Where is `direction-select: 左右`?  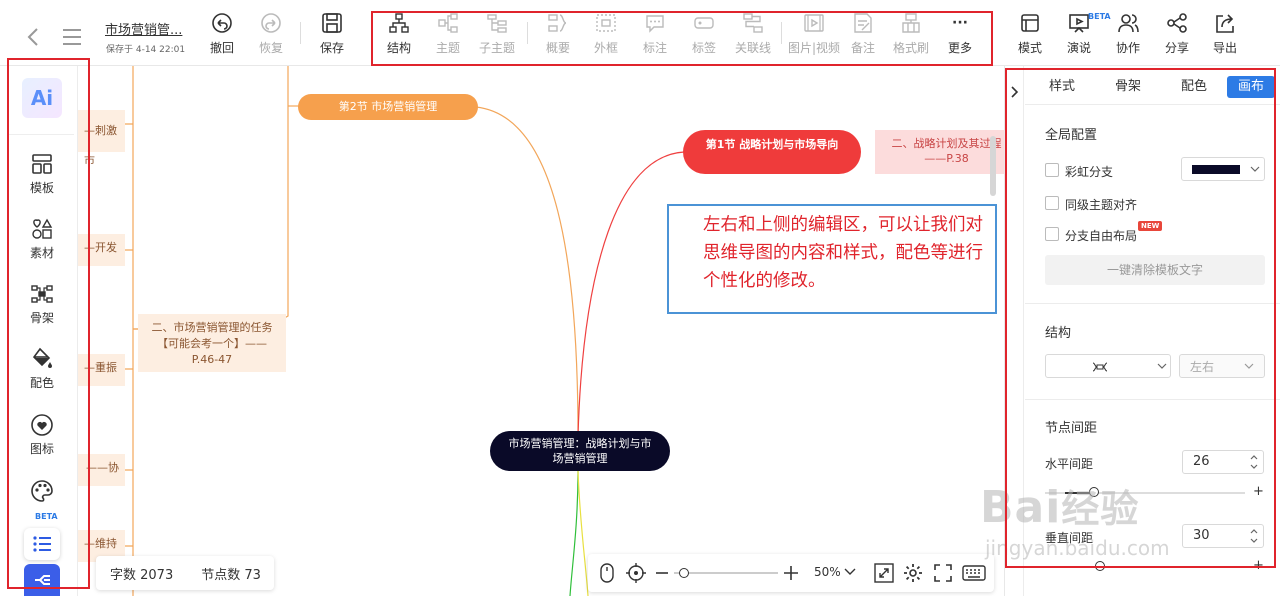 direction-select: 左右 is located at coordinates (1222, 366).